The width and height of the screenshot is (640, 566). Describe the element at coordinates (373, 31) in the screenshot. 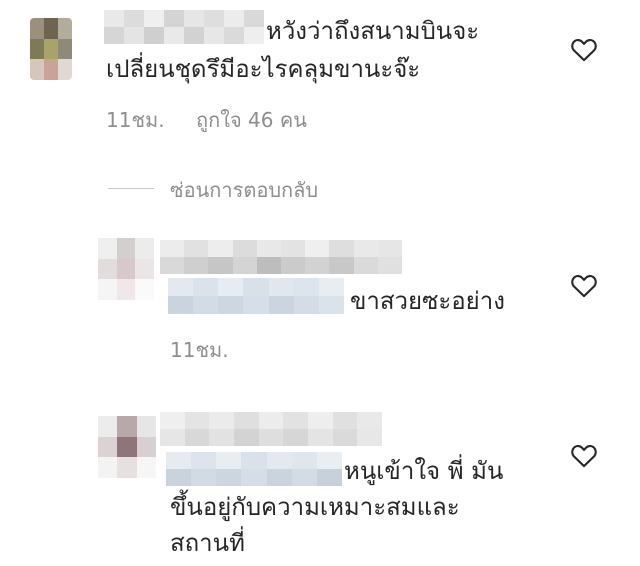

I see `comment-text: หวังว่าถึงสนามบินจะ` at that location.